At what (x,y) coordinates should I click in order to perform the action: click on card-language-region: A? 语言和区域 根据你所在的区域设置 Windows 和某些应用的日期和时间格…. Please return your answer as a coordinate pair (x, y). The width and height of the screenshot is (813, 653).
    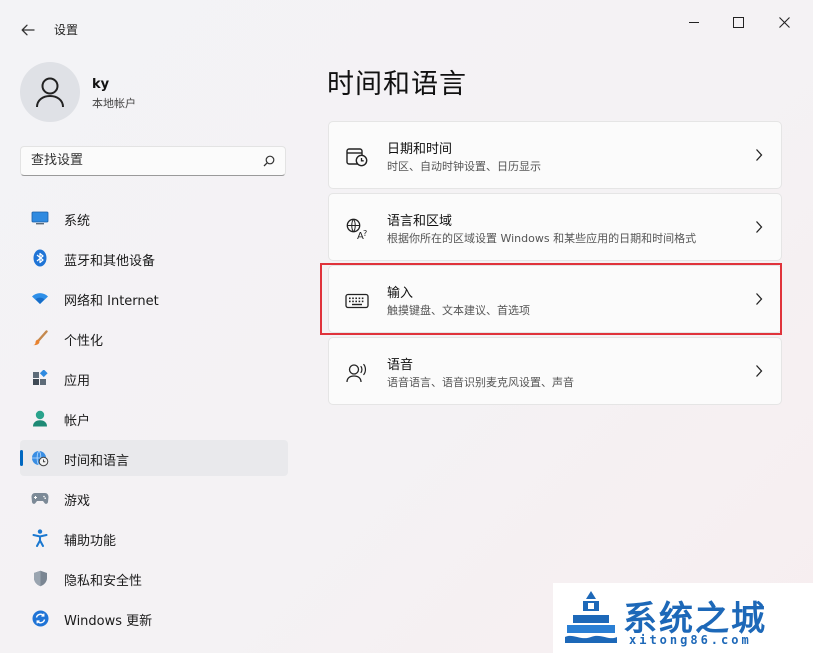
    Looking at the image, I should click on (555, 227).